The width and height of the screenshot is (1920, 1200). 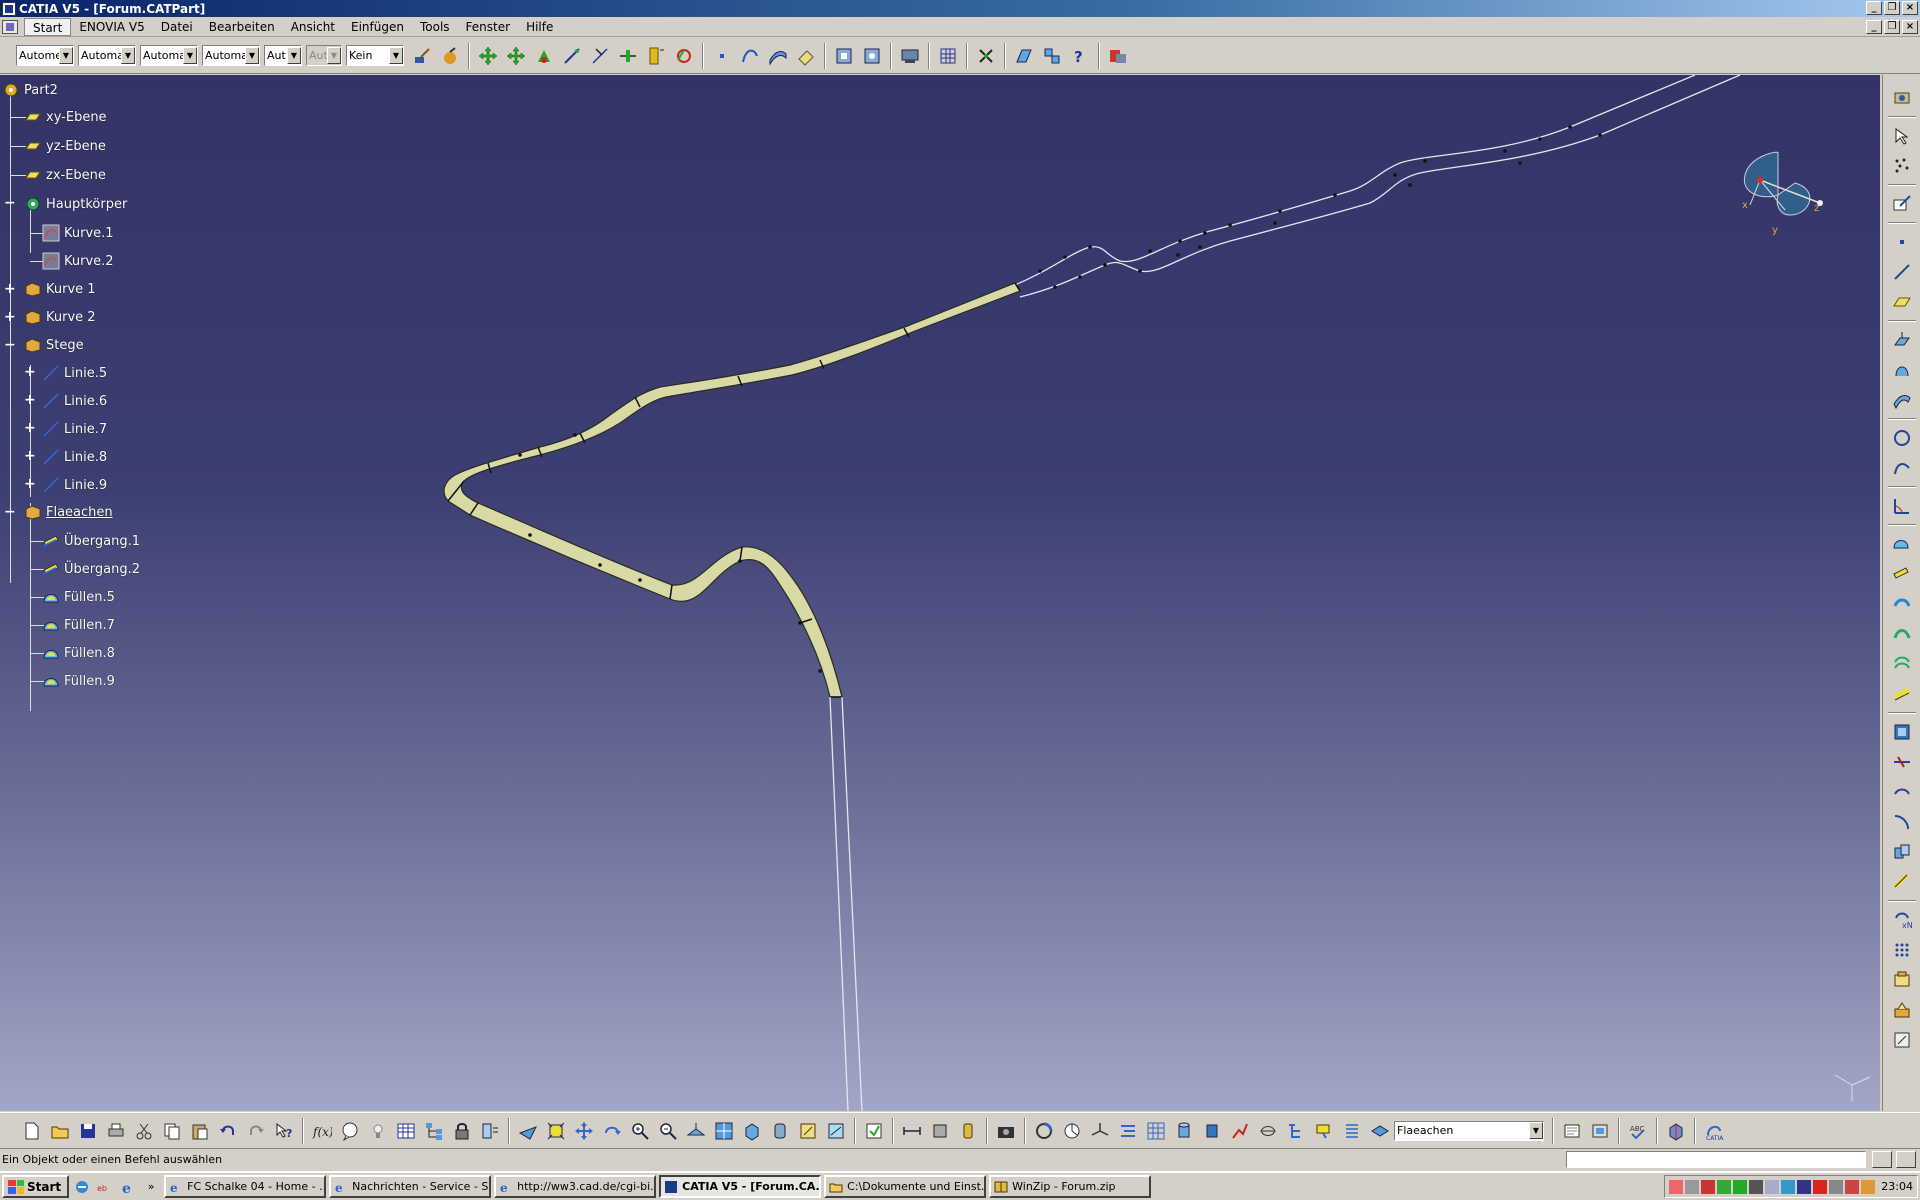 What do you see at coordinates (228, 1131) in the screenshot?
I see `undo-icon` at bounding box center [228, 1131].